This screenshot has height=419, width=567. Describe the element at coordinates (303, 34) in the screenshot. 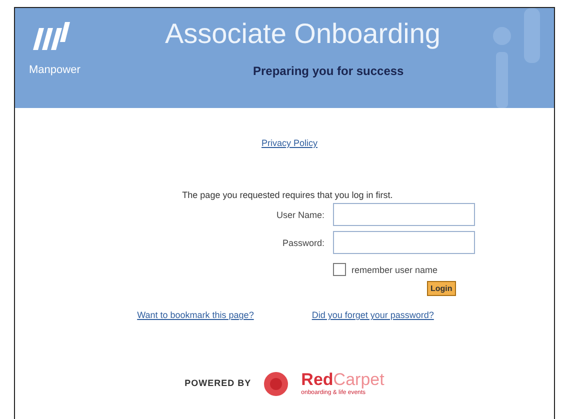

I see `app-title: Associate Onboarding` at that location.